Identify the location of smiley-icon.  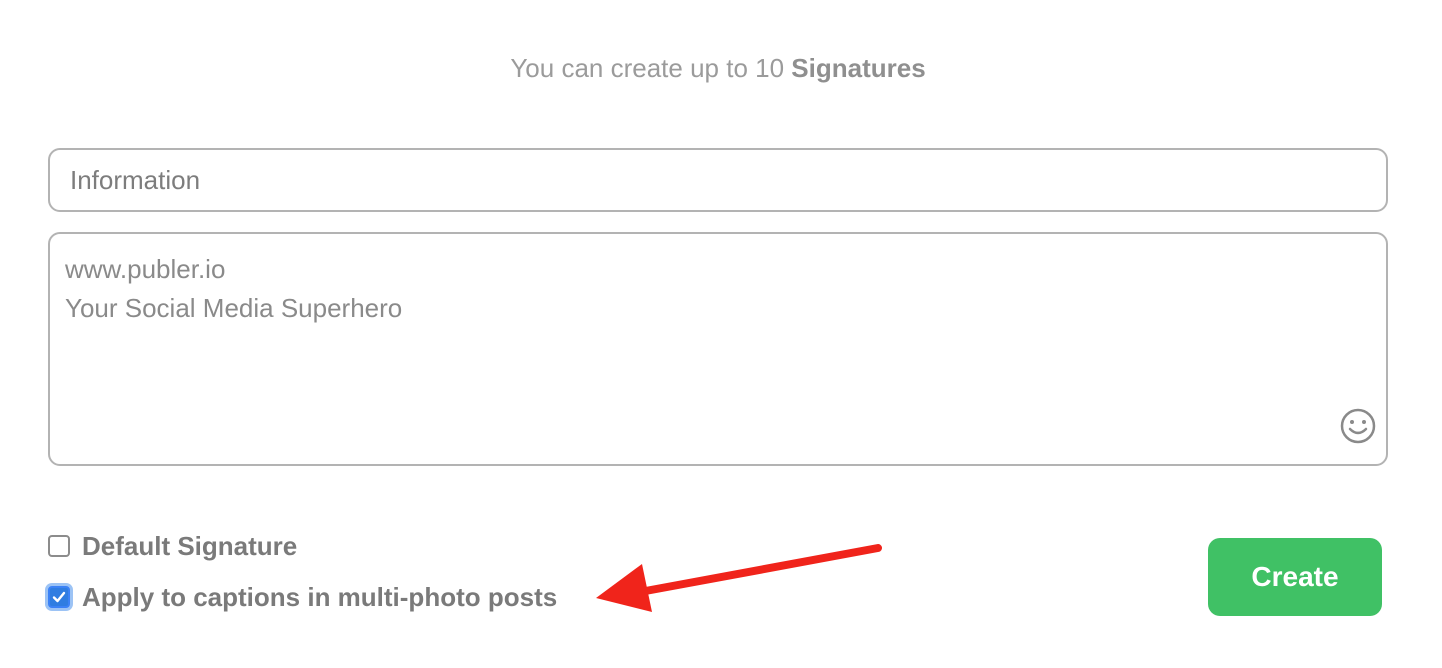
(1358, 426).